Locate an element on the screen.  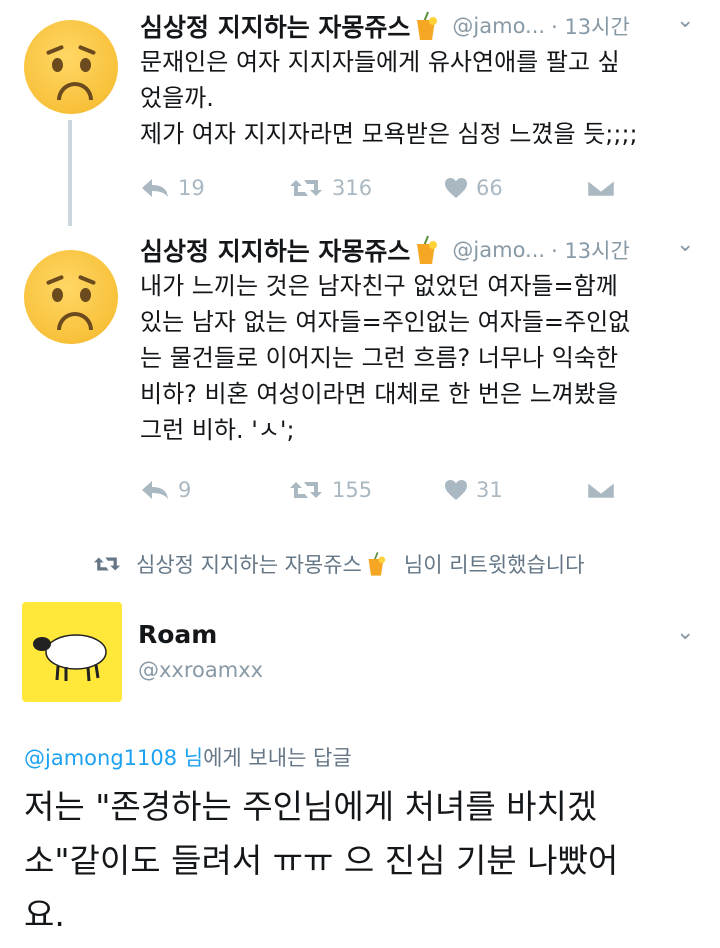
like-count: 66 is located at coordinates (489, 188).